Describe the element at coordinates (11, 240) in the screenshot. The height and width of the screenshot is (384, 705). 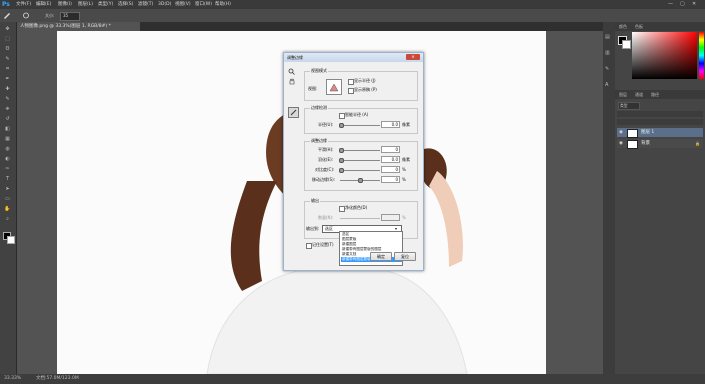
I see `background-color-swatch` at that location.